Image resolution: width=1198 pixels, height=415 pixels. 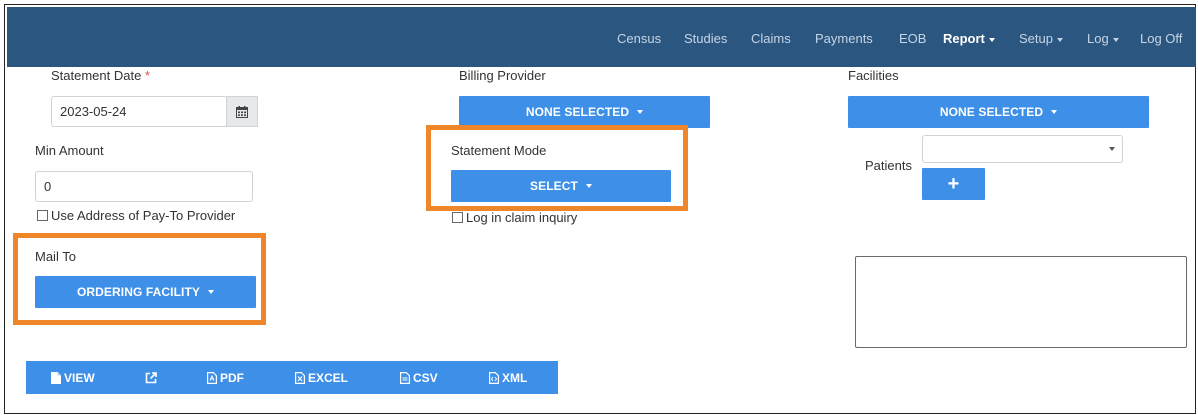 I want to click on nav-eob: EOB, so click(x=912, y=39).